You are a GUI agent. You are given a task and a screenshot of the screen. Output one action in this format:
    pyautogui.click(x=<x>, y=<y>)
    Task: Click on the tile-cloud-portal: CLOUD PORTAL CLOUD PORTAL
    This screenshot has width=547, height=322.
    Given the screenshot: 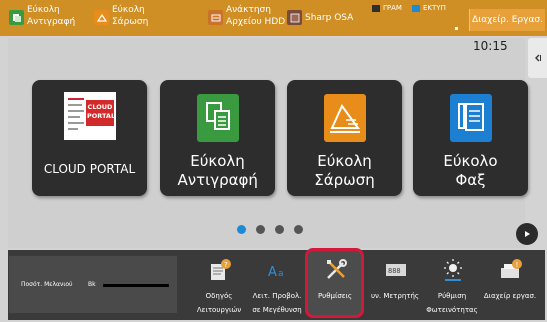 What is the action you would take?
    pyautogui.click(x=89, y=138)
    